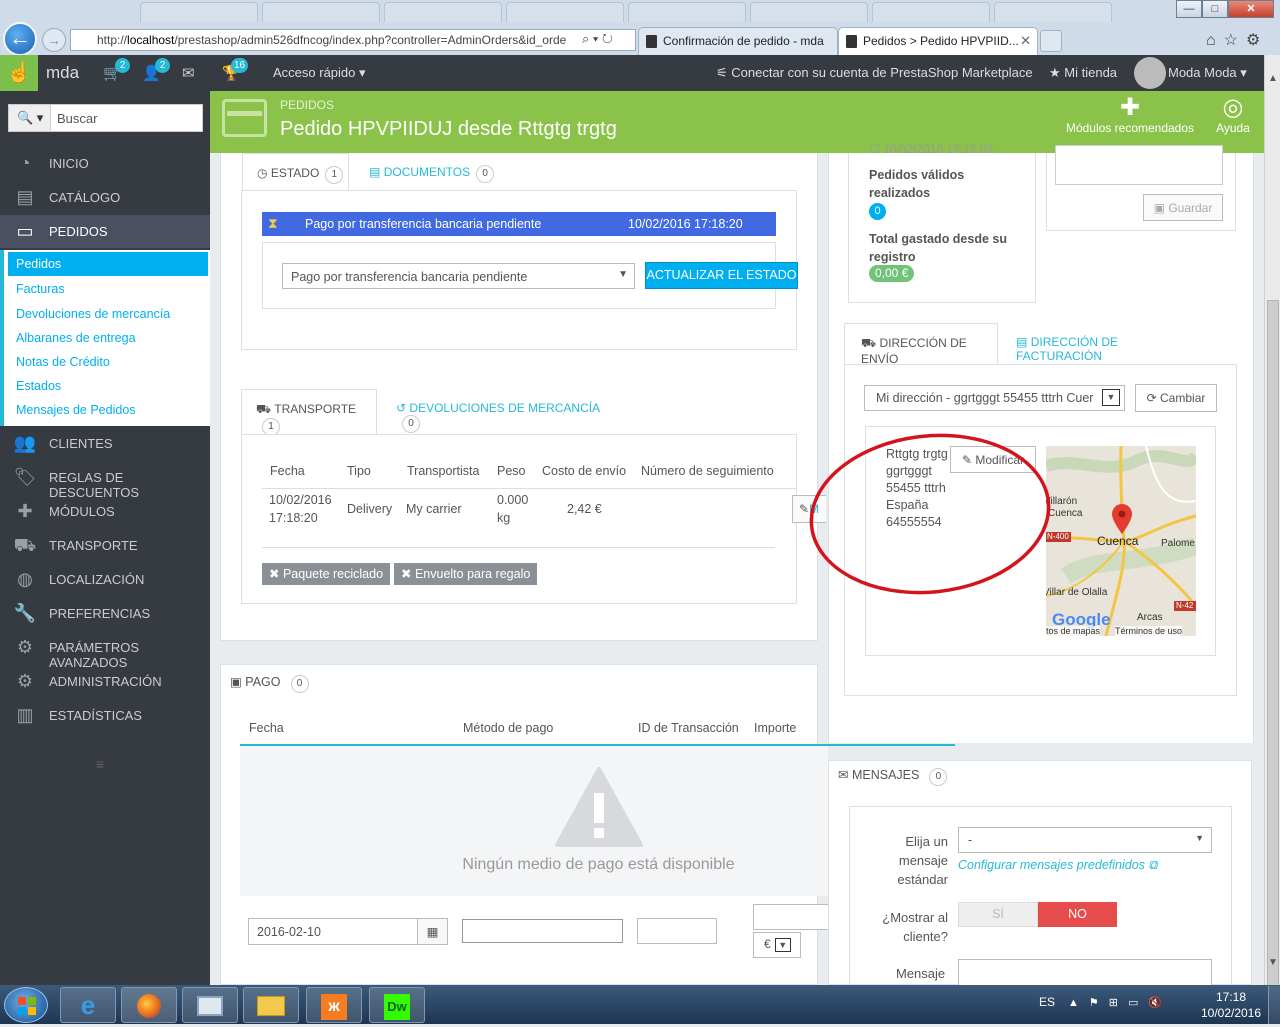 This screenshot has width=1280, height=1027. What do you see at coordinates (1025, 41) in the screenshot?
I see `close-tab-icon: ✕` at bounding box center [1025, 41].